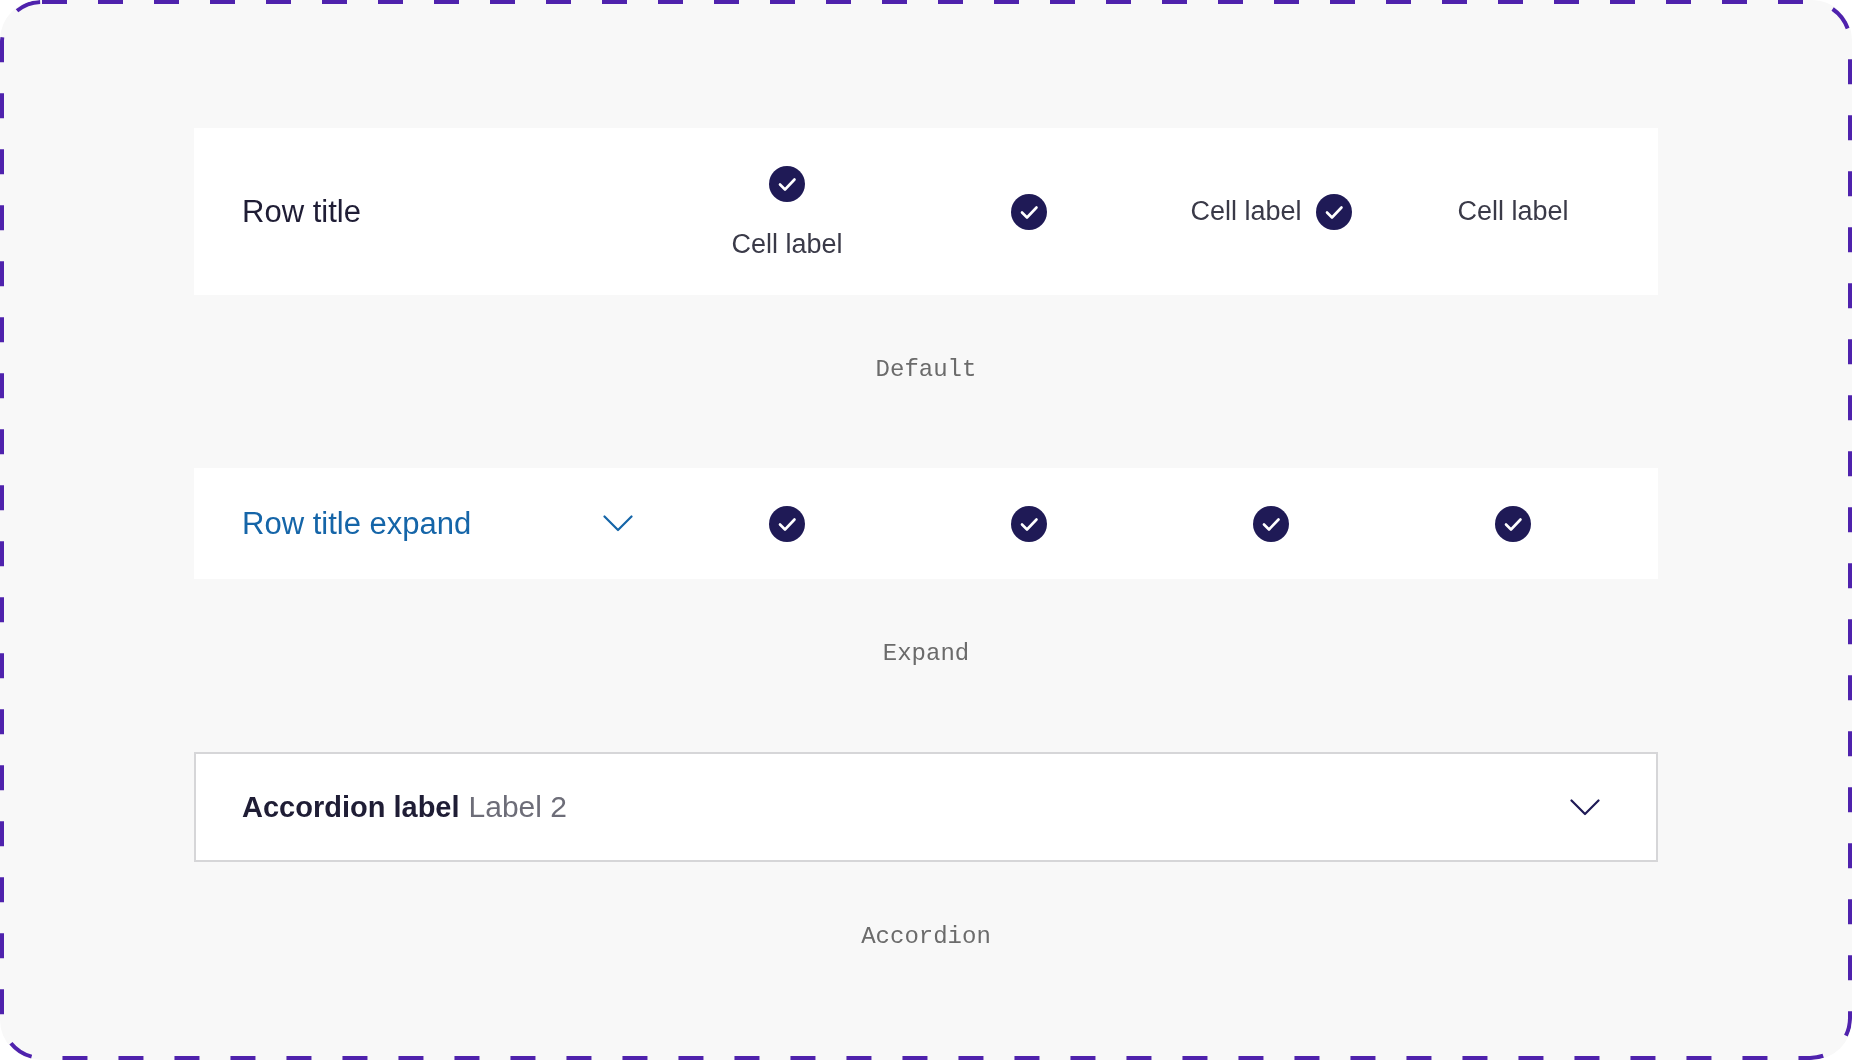  What do you see at coordinates (926, 937) in the screenshot?
I see `caption: Accordion` at bounding box center [926, 937].